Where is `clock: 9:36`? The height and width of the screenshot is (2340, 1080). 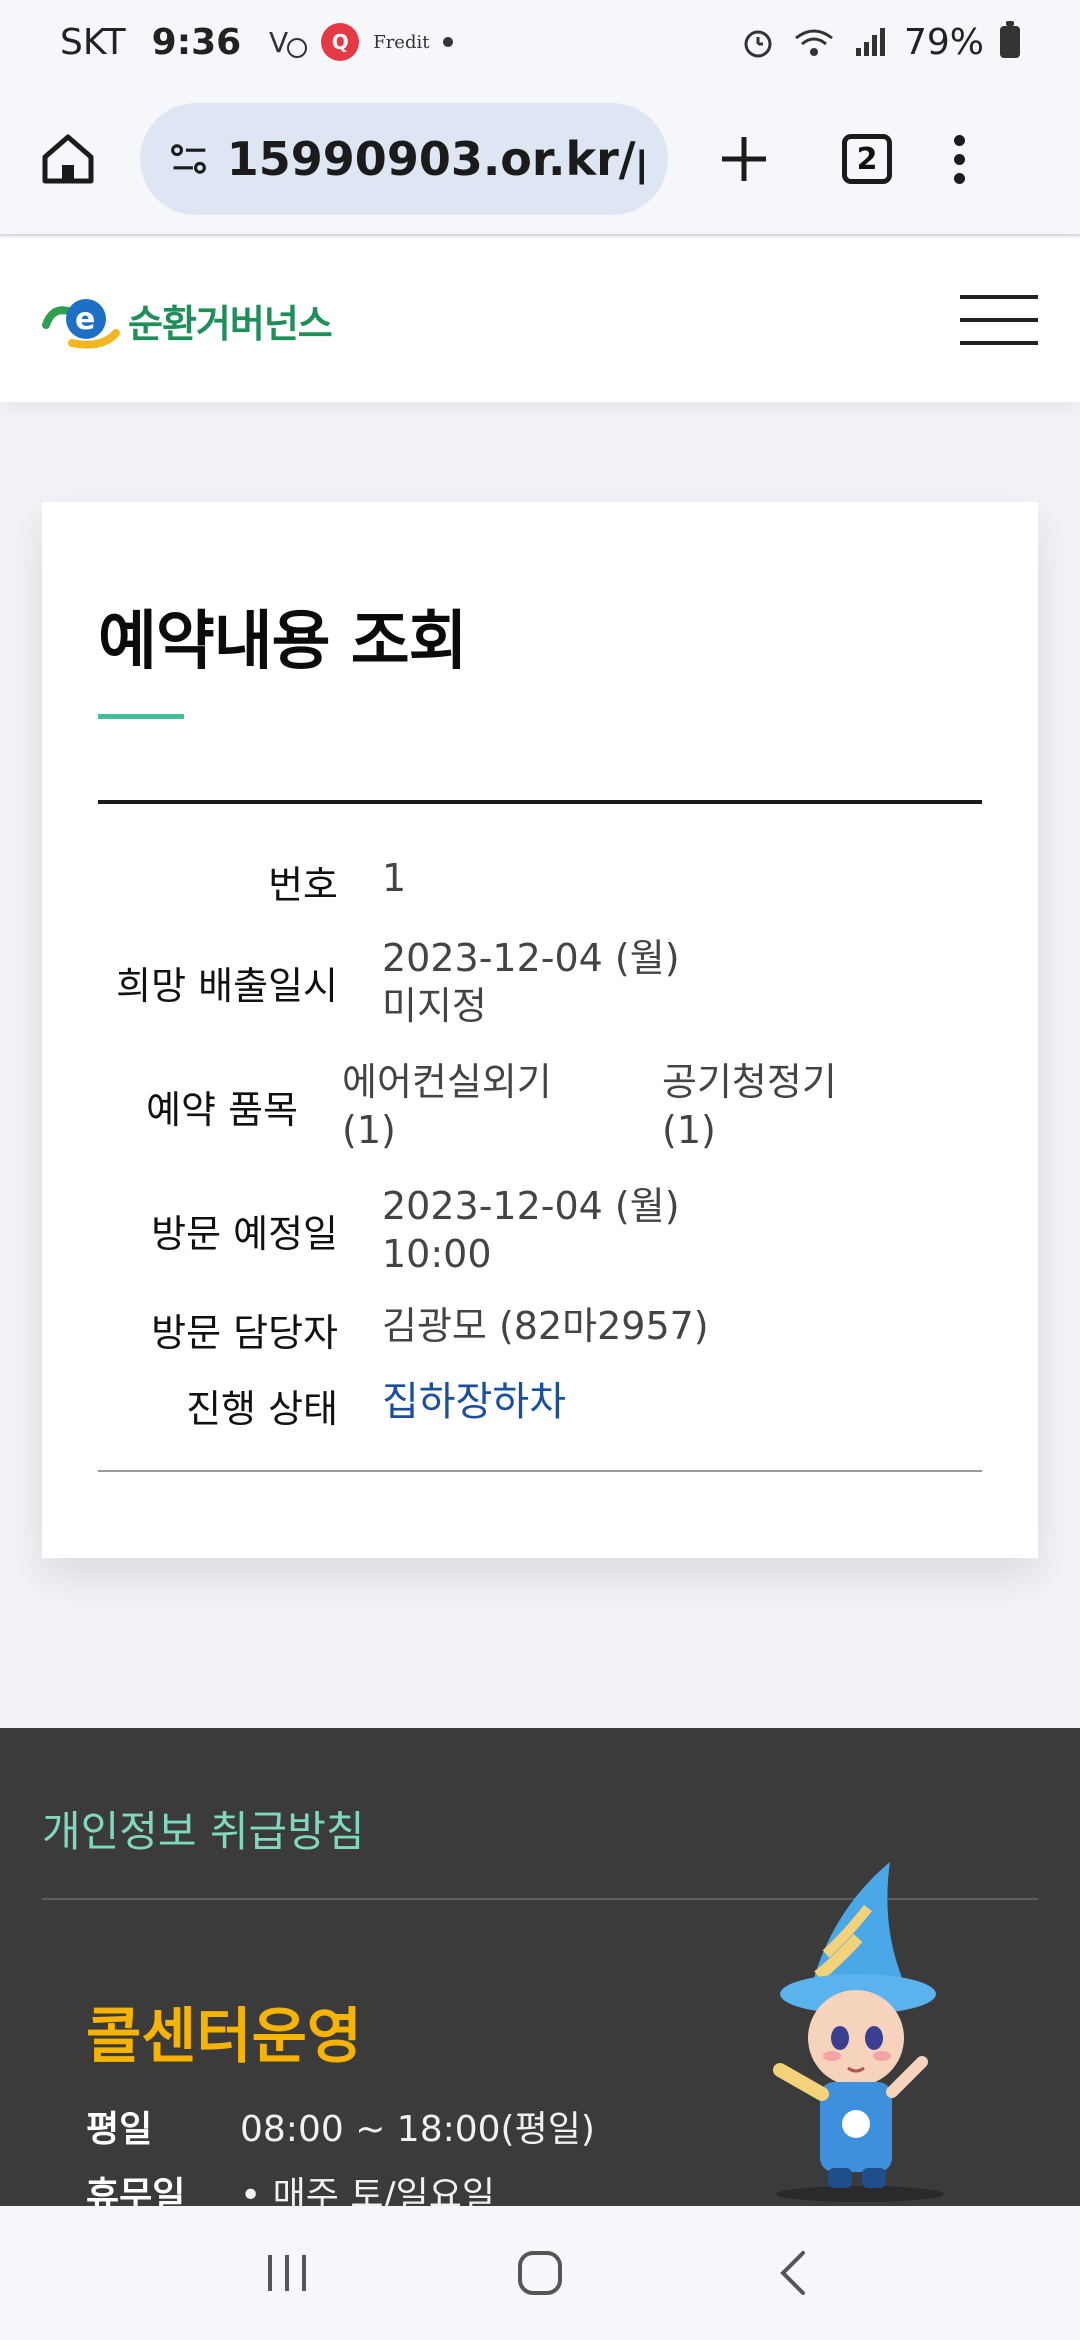
clock: 9:36 is located at coordinates (196, 42).